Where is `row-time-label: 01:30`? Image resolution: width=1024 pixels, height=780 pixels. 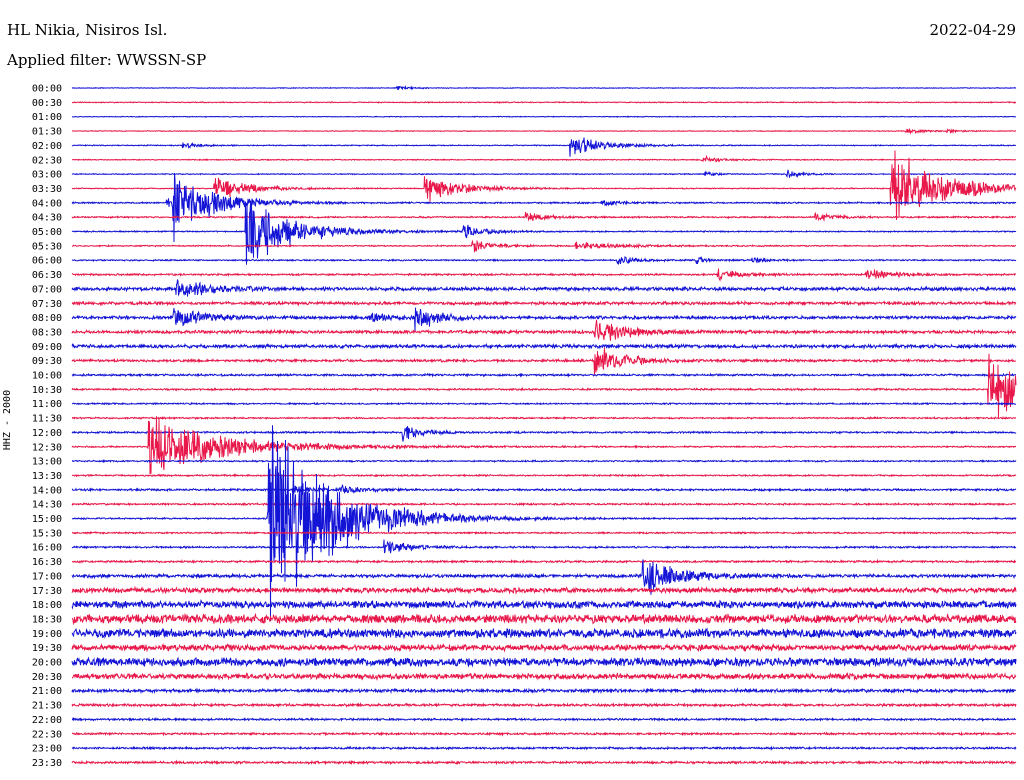 row-time-label: 01:30 is located at coordinates (47, 132).